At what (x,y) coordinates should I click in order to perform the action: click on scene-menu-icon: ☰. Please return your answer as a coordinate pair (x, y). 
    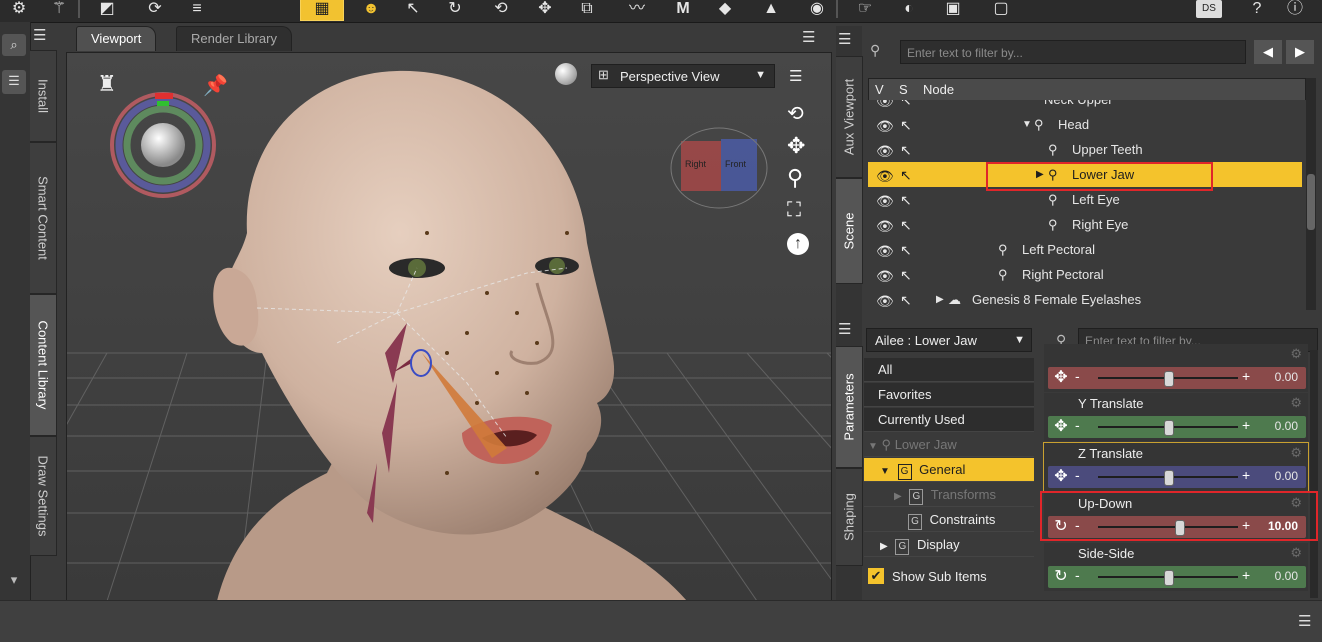
    Looking at the image, I should click on (844, 39).